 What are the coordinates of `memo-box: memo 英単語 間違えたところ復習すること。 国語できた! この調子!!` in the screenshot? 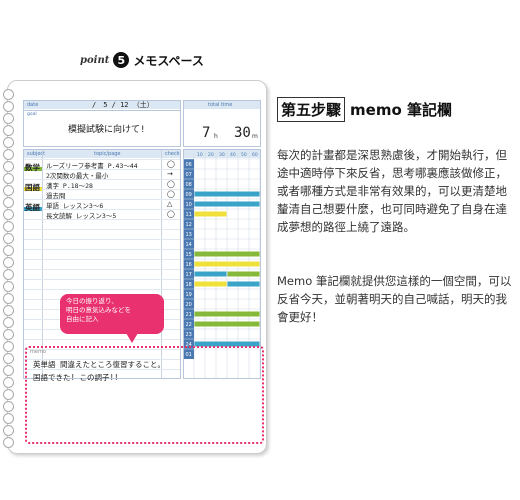 It's located at (144, 395).